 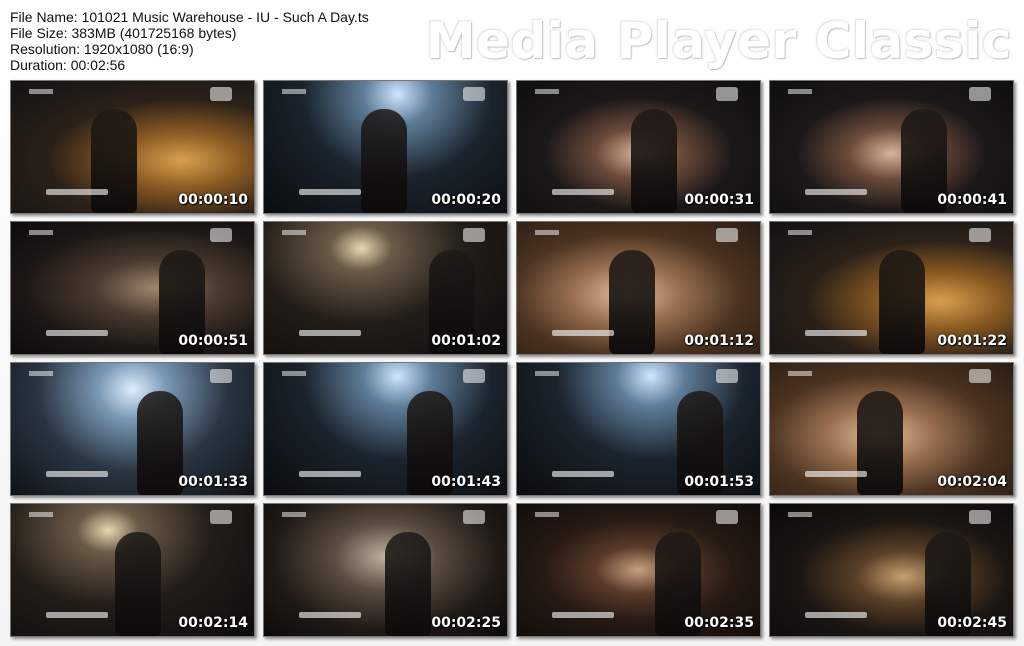 I want to click on video-thumbnail: 00:02:45, so click(x=891, y=570).